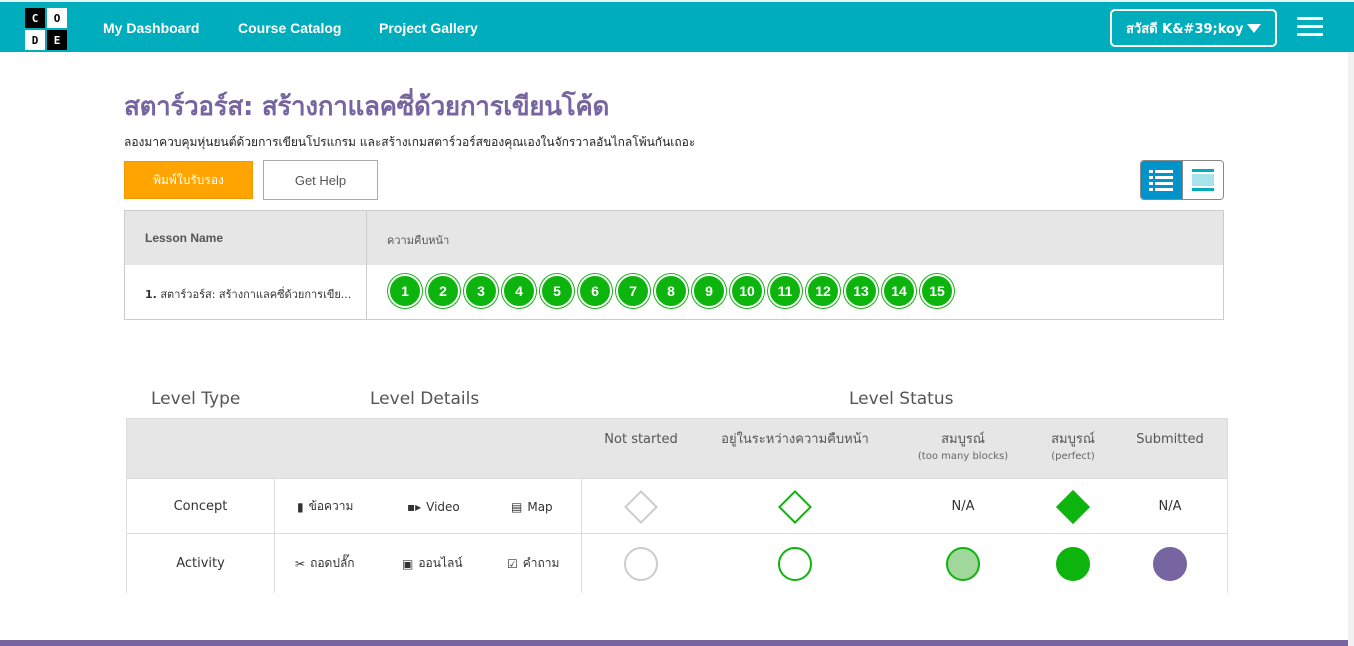  I want to click on logo-letter-c: C, so click(35, 18).